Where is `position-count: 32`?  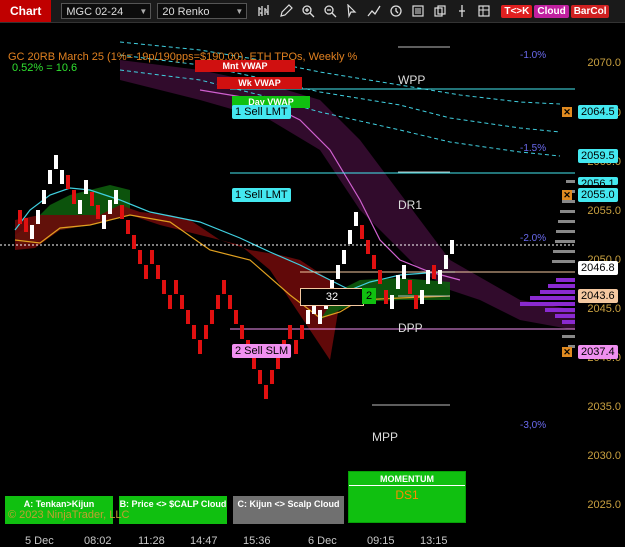
position-count: 32 is located at coordinates (332, 297).